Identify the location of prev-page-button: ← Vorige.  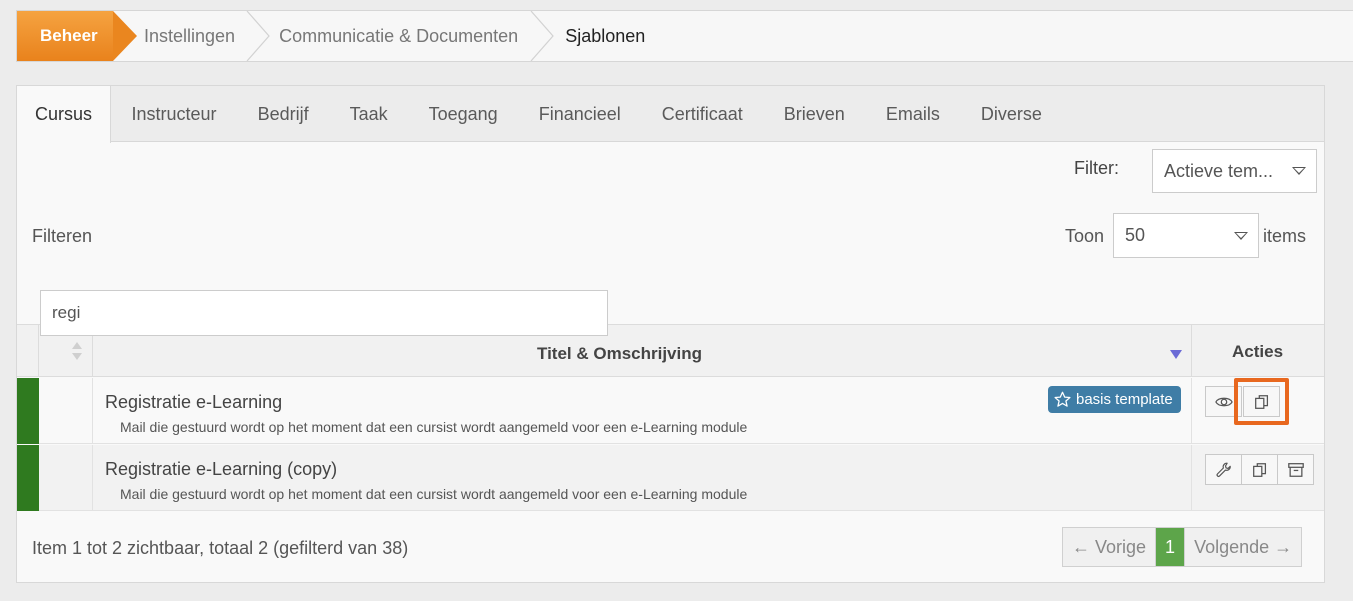
(1109, 547).